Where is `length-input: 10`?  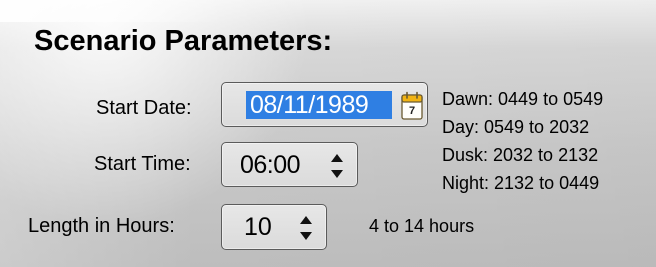 length-input: 10 is located at coordinates (258, 227).